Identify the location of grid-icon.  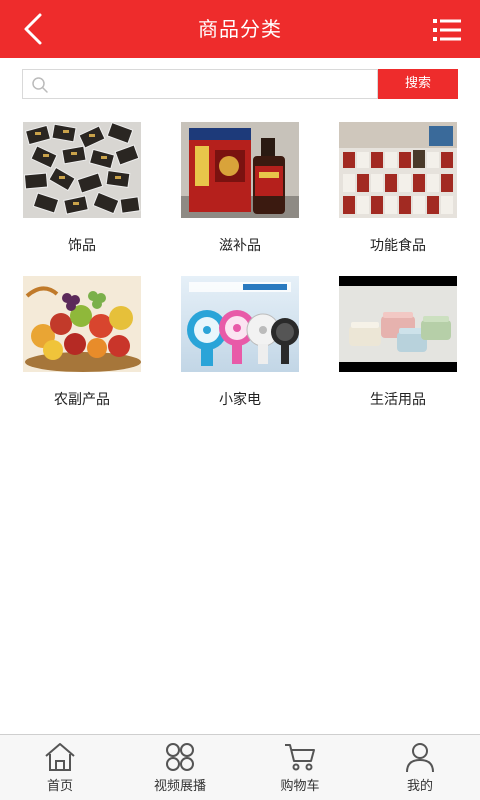
(180, 757).